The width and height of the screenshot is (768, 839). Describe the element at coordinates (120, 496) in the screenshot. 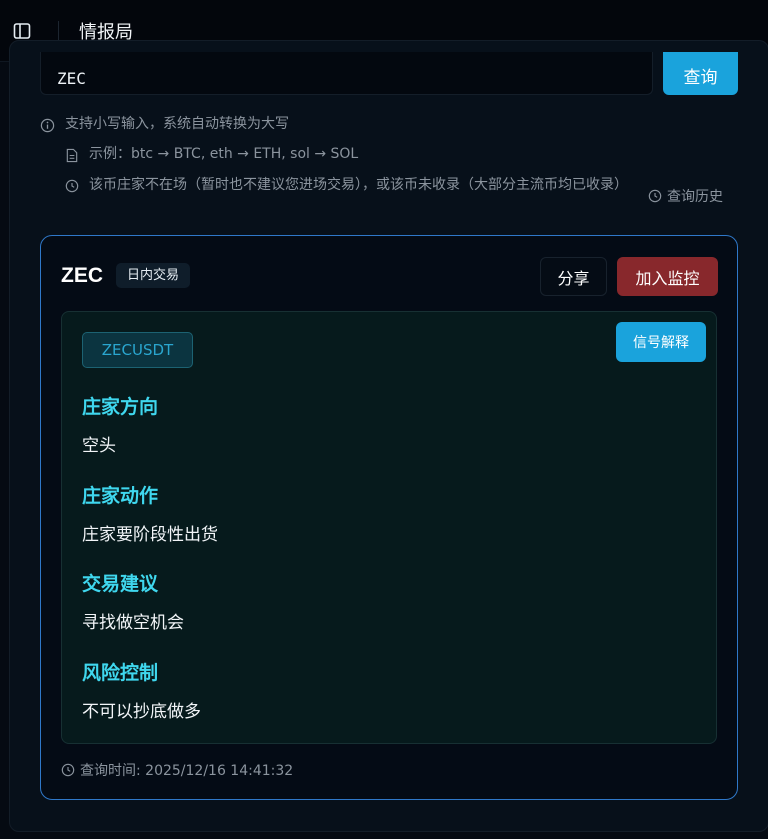

I see `section-heading-action: 庄家动作` at that location.